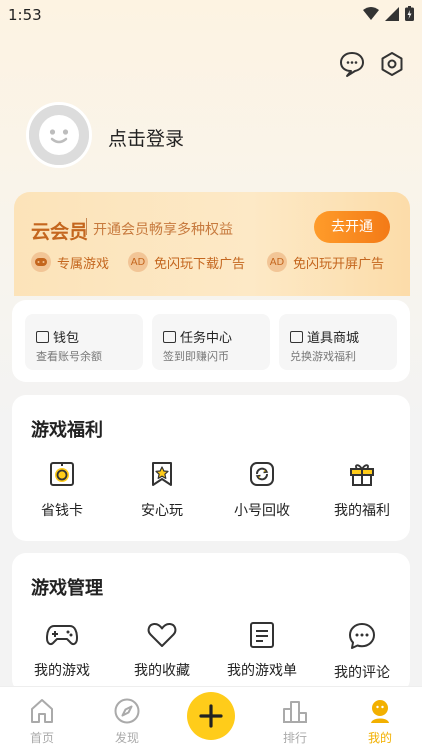 Image resolution: width=422 pixels, height=750 pixels. I want to click on profile-icon, so click(380, 711).